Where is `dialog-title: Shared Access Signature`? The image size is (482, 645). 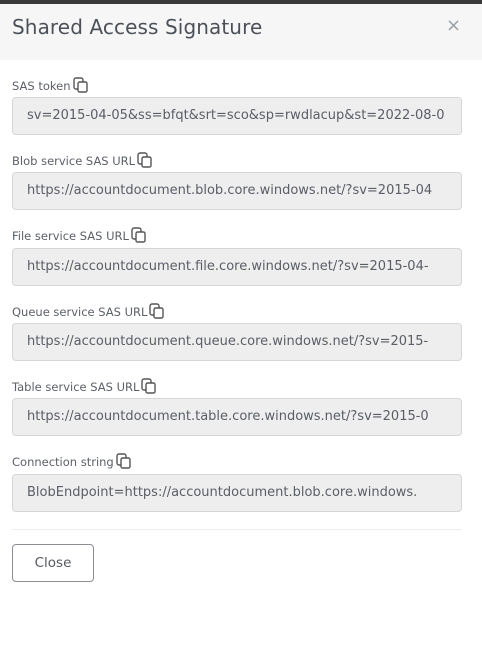 dialog-title: Shared Access Signature is located at coordinates (137, 27).